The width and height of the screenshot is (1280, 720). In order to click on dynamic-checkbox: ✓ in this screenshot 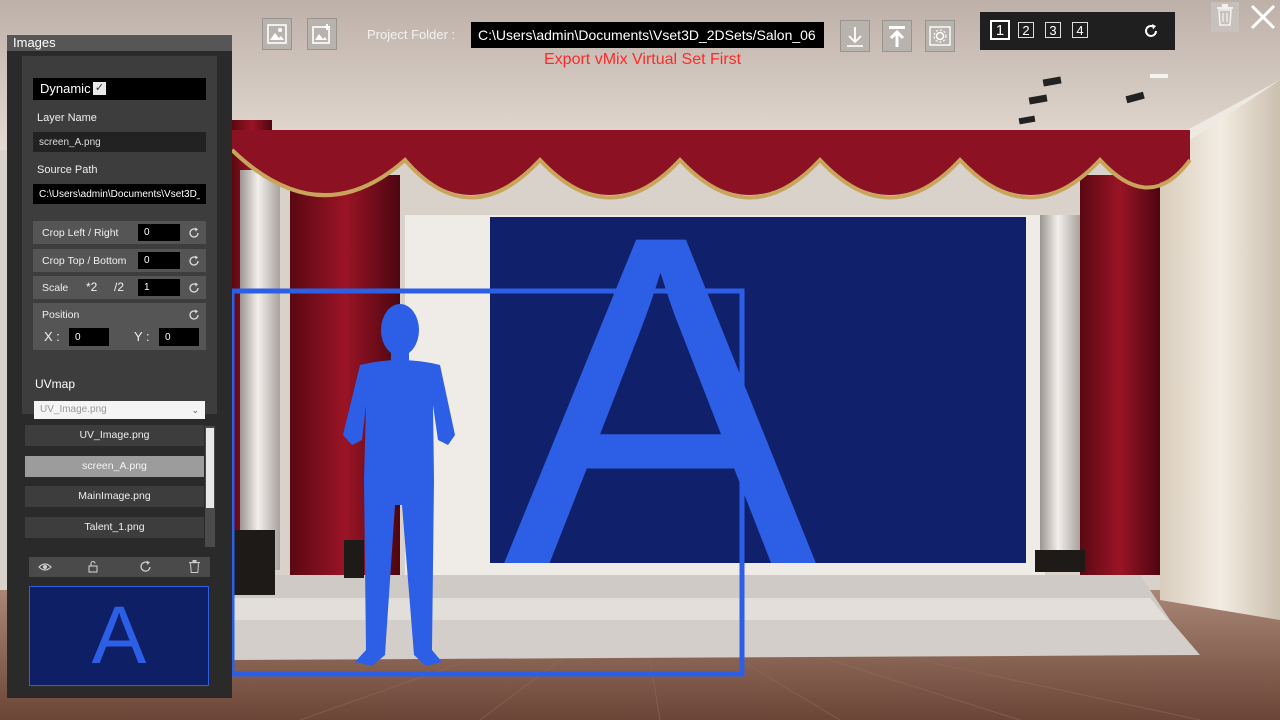, I will do `click(99, 88)`.